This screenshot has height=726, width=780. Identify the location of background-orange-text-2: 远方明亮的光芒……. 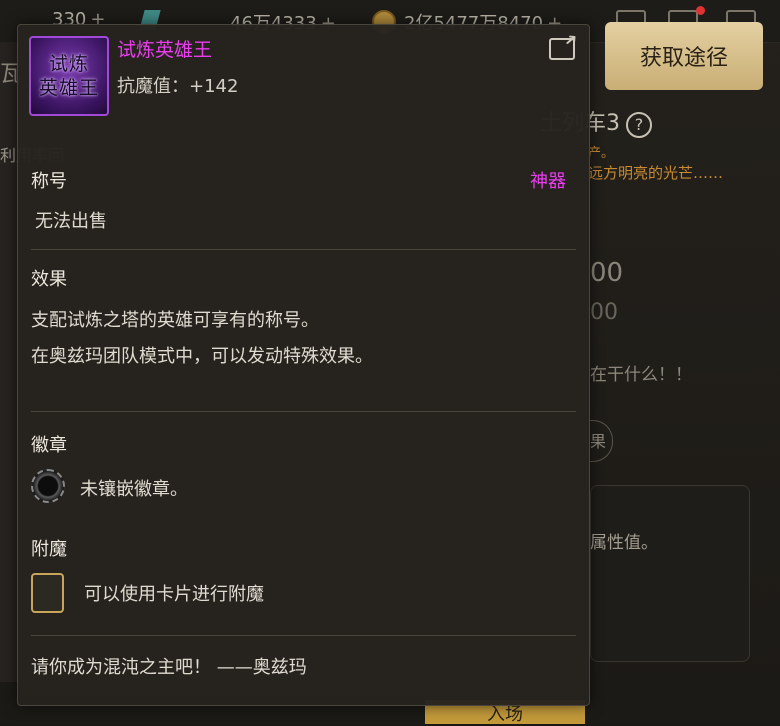
(656, 173).